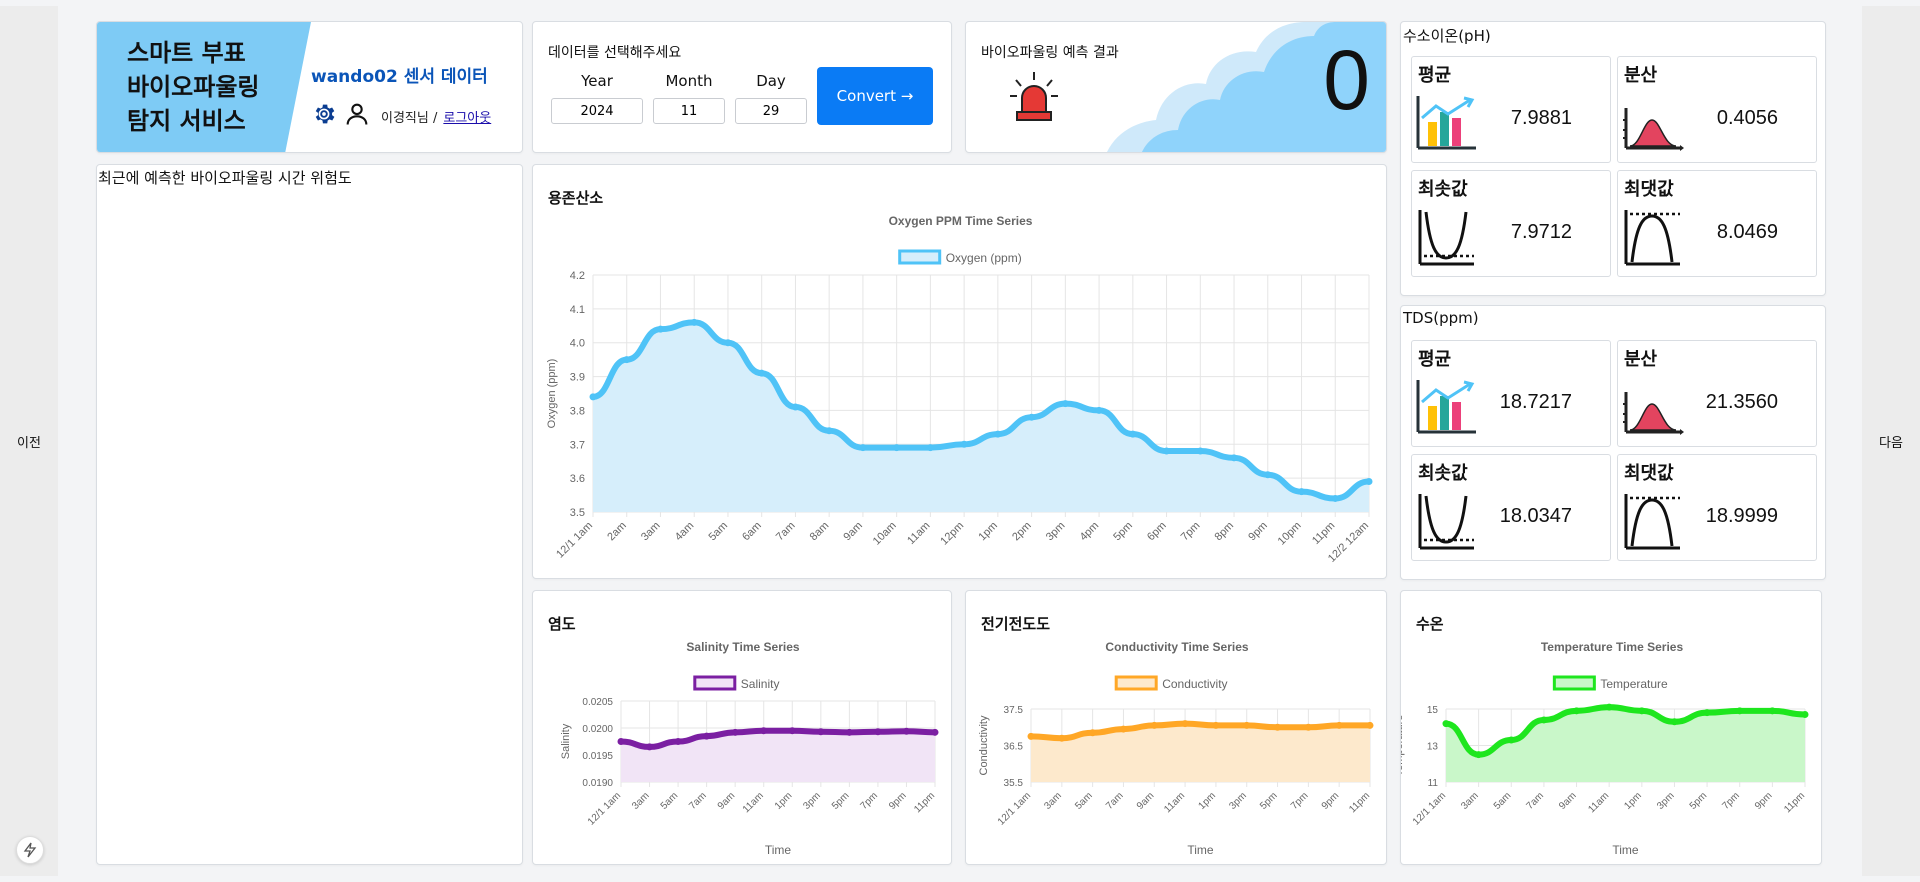 This screenshot has height=882, width=1920. I want to click on service-title: 스마트 부표 바이오파울링 탐지 서비스, so click(193, 87).